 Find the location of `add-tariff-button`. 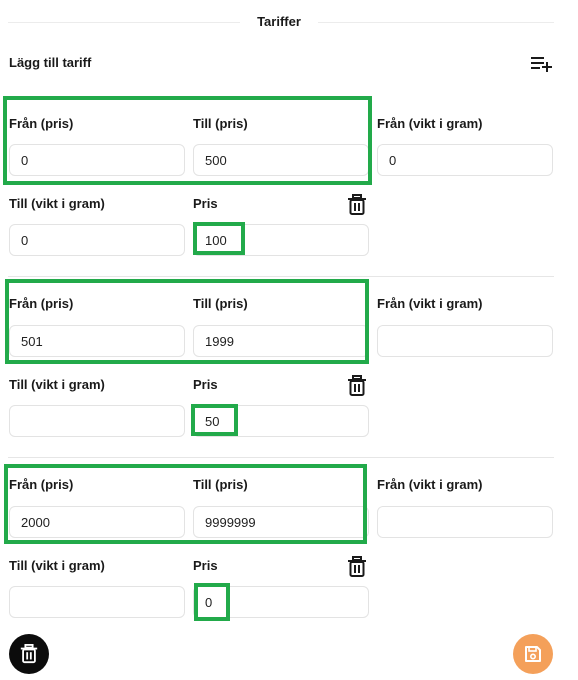

add-tariff-button is located at coordinates (541, 64).